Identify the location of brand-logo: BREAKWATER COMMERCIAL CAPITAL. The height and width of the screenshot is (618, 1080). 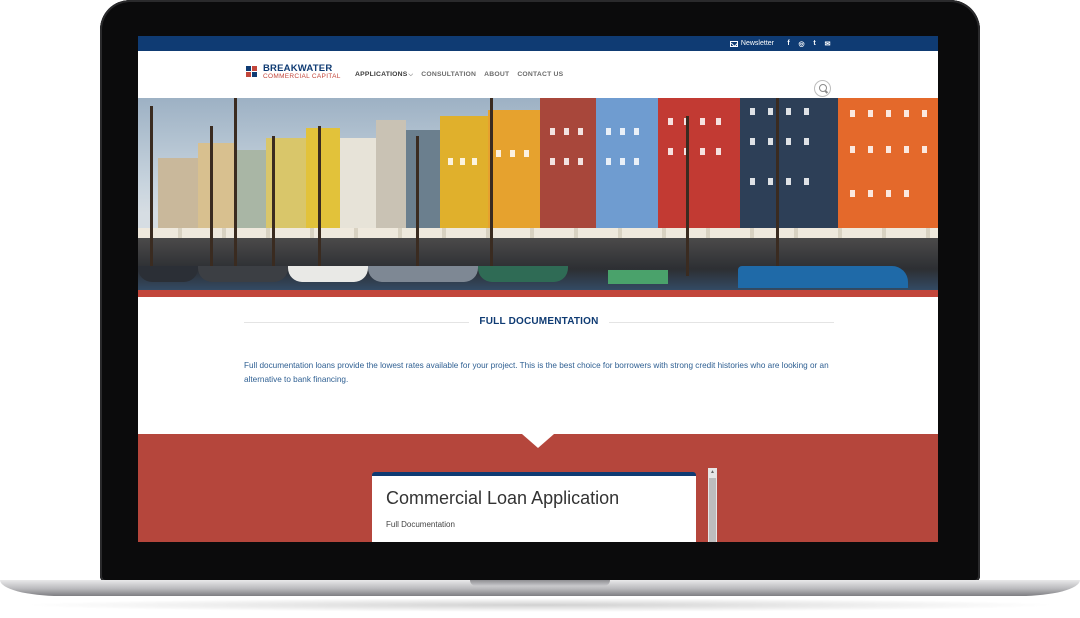
(293, 72).